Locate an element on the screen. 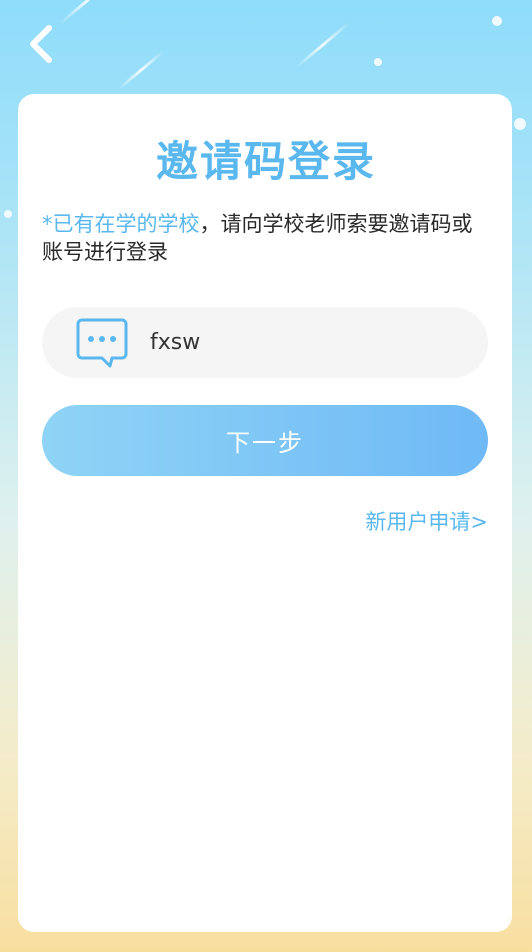 The image size is (532, 952). invite-code-field is located at coordinates (265, 342).